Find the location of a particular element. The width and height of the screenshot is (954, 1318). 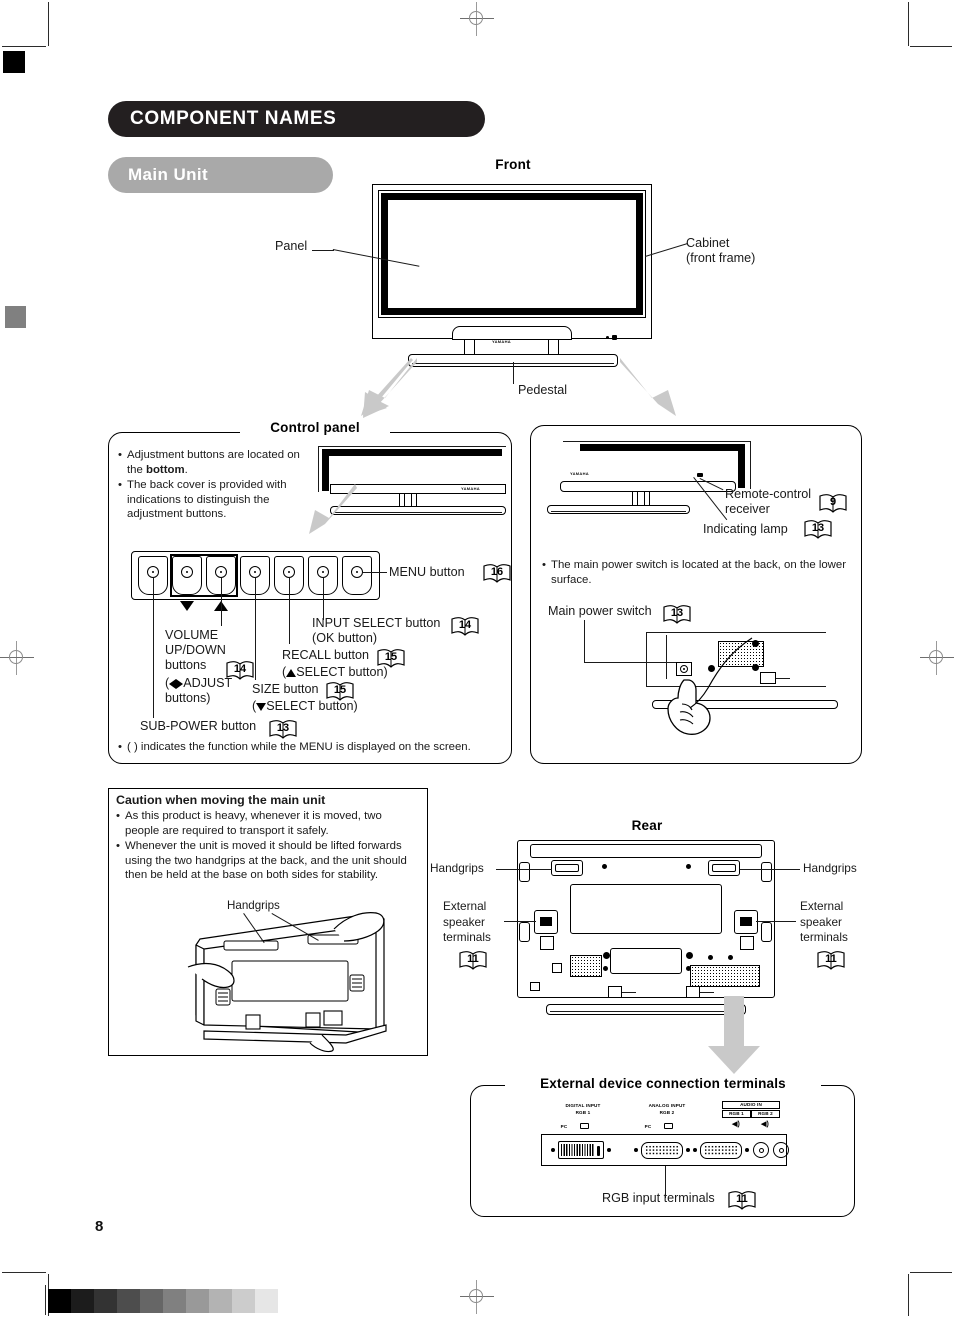

terminal-label-audio-in: AUDIO IN is located at coordinates (751, 1104).